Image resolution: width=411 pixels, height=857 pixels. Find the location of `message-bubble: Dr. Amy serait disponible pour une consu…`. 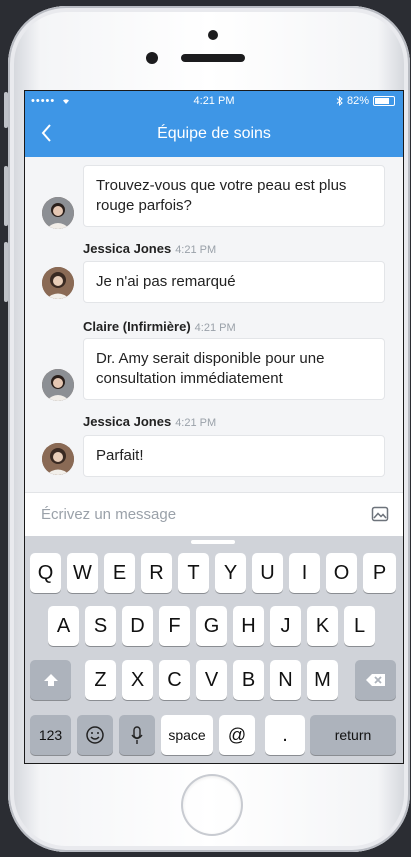

message-bubble: Dr. Amy serait disponible pour une consu… is located at coordinates (234, 369).